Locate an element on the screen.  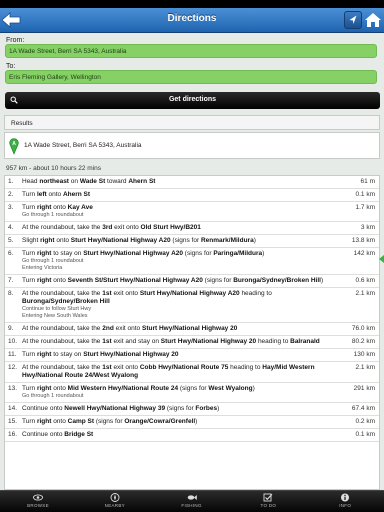
tab-browse: BROWSE is located at coordinates (38, 501).